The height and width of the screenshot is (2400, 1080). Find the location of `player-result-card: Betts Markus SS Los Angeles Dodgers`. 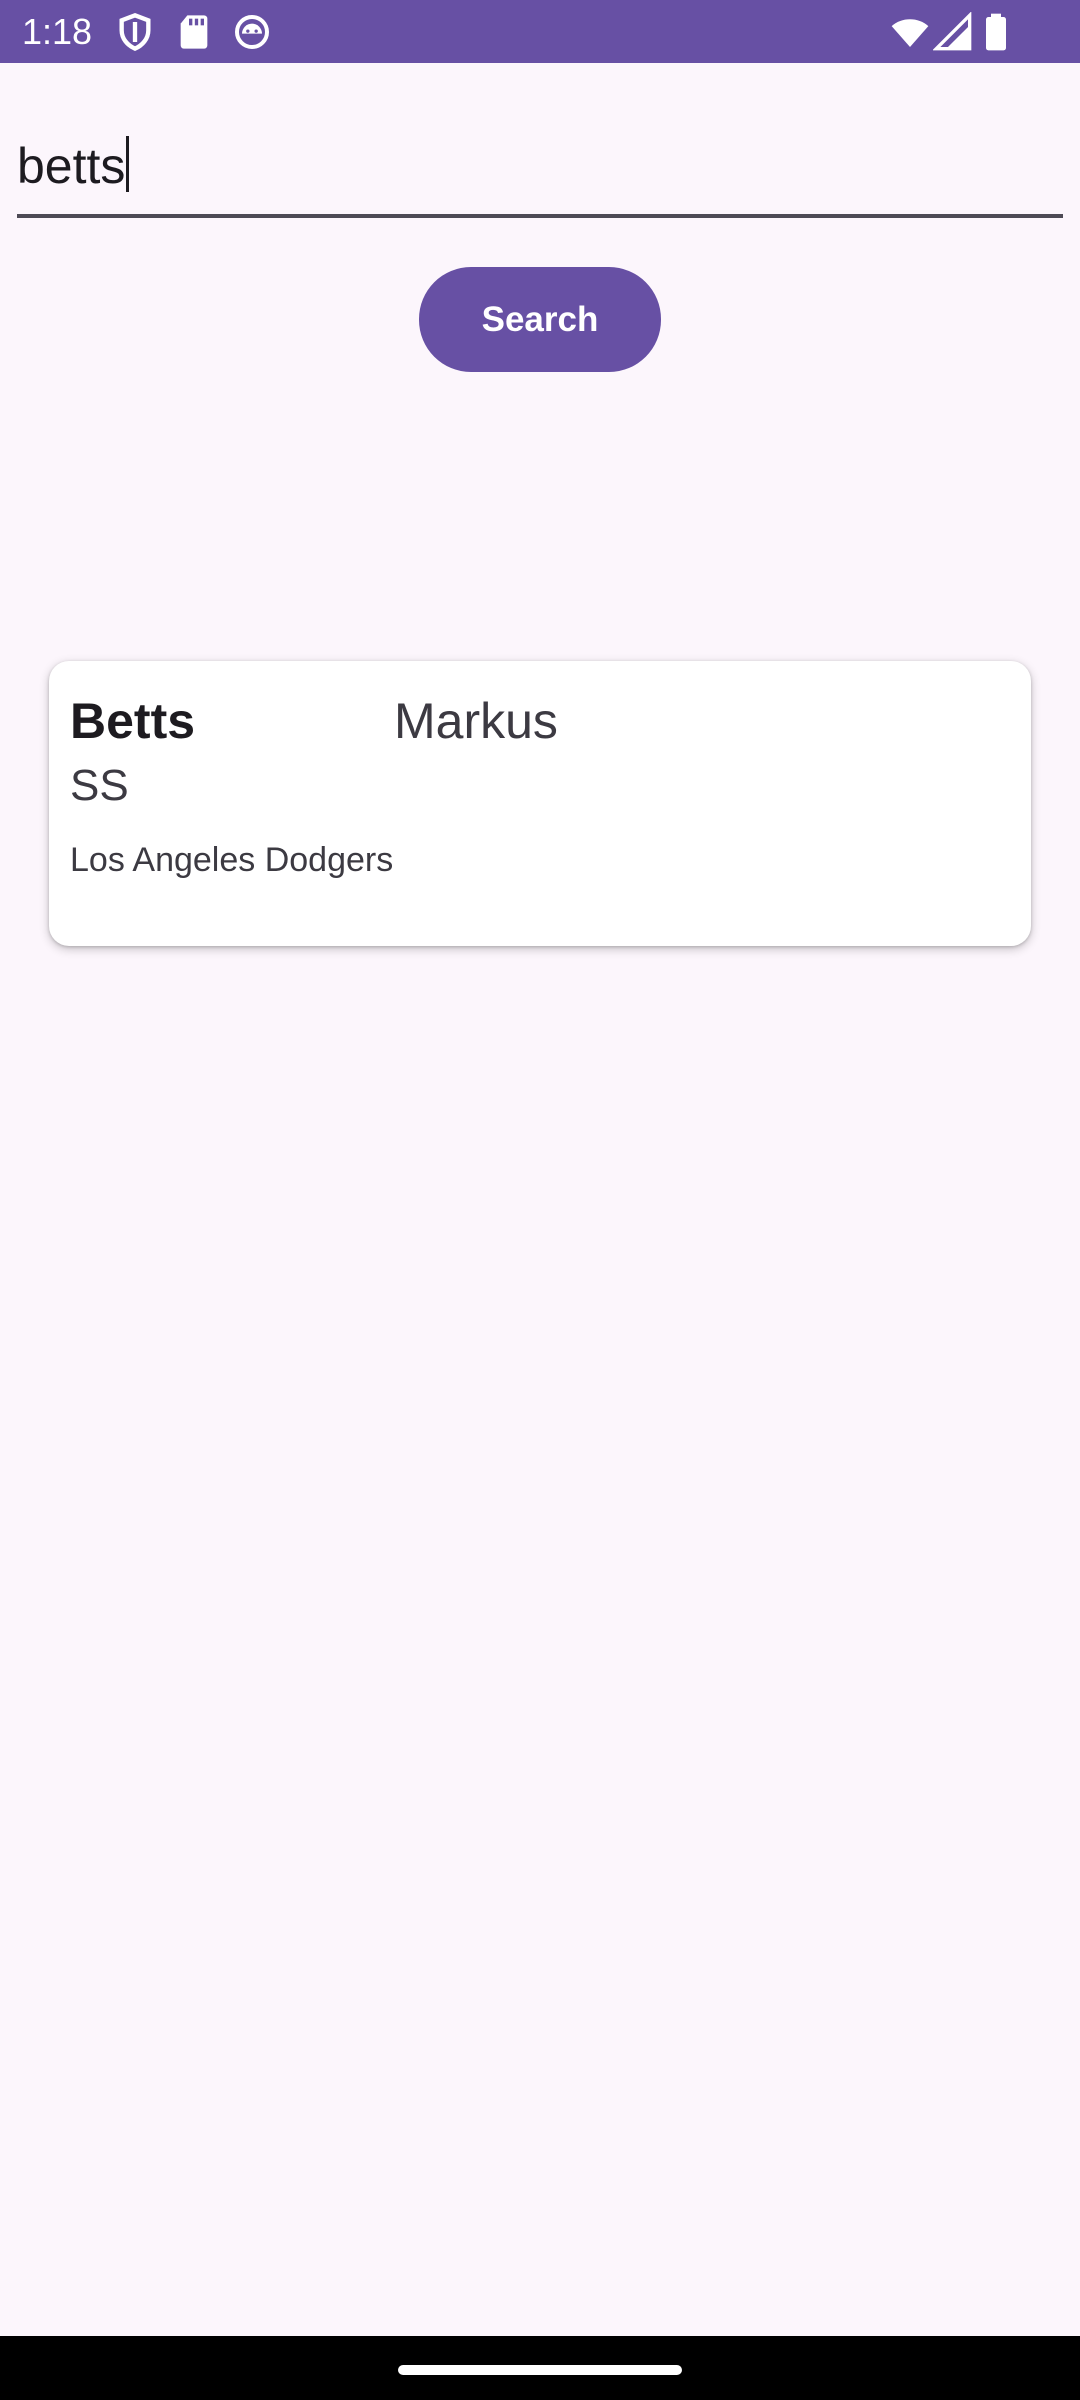

player-result-card: Betts Markus SS Los Angeles Dodgers is located at coordinates (540, 803).